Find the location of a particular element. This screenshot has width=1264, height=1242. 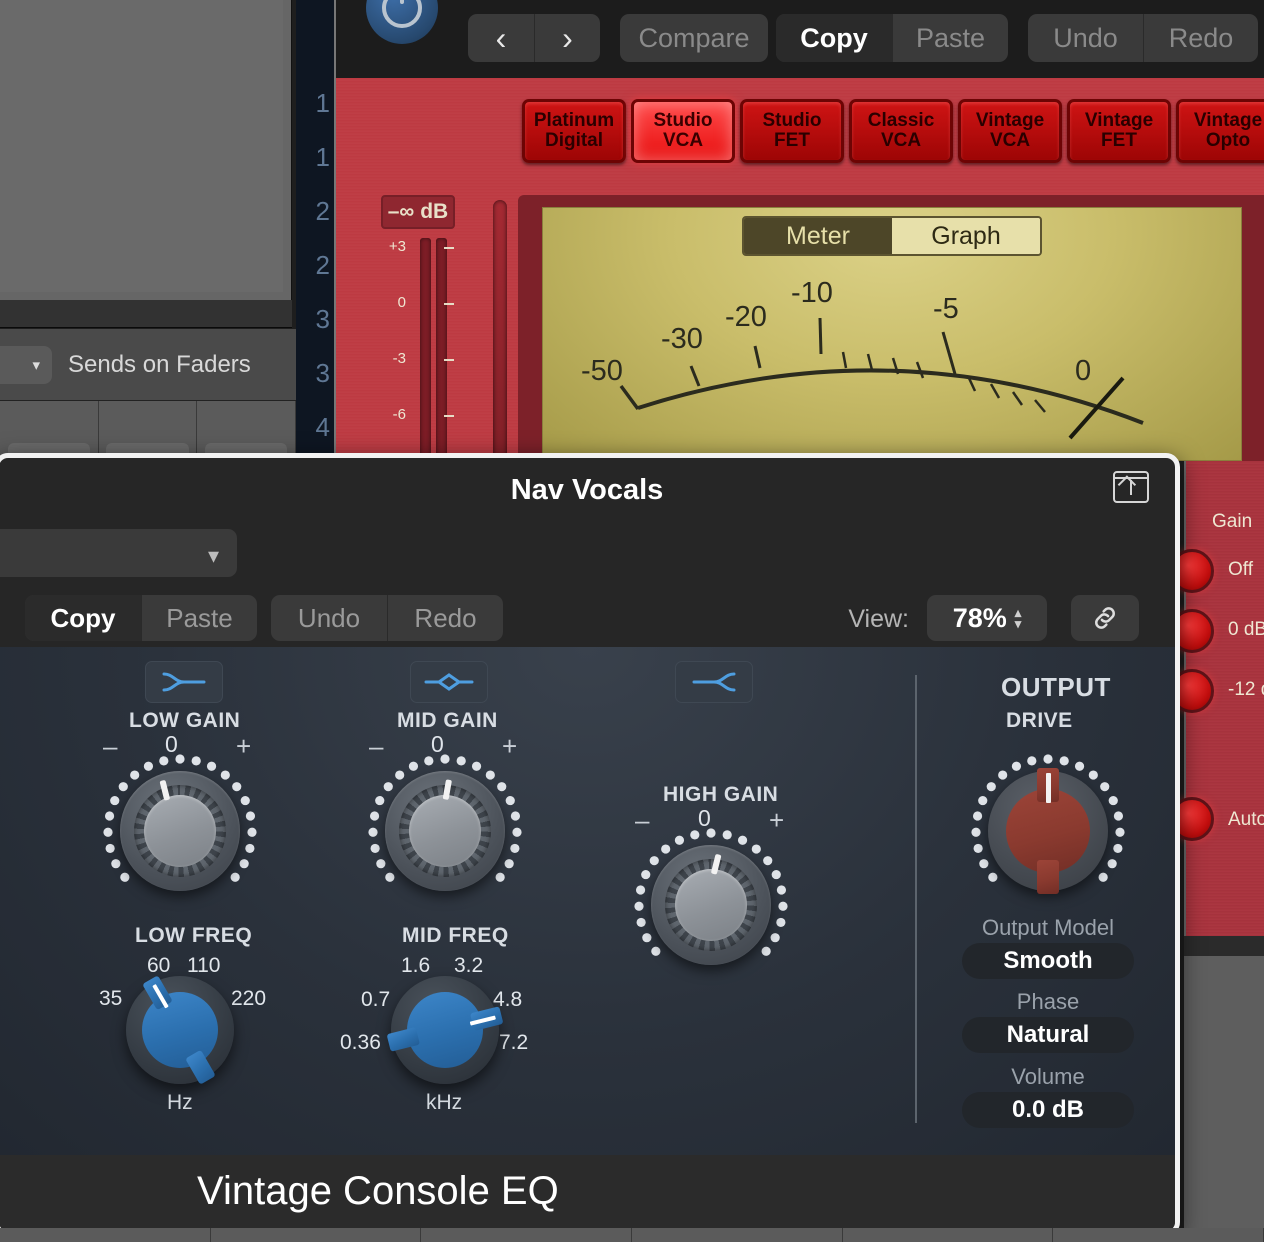

chevron-down-icon: ▾ is located at coordinates (36, 365).